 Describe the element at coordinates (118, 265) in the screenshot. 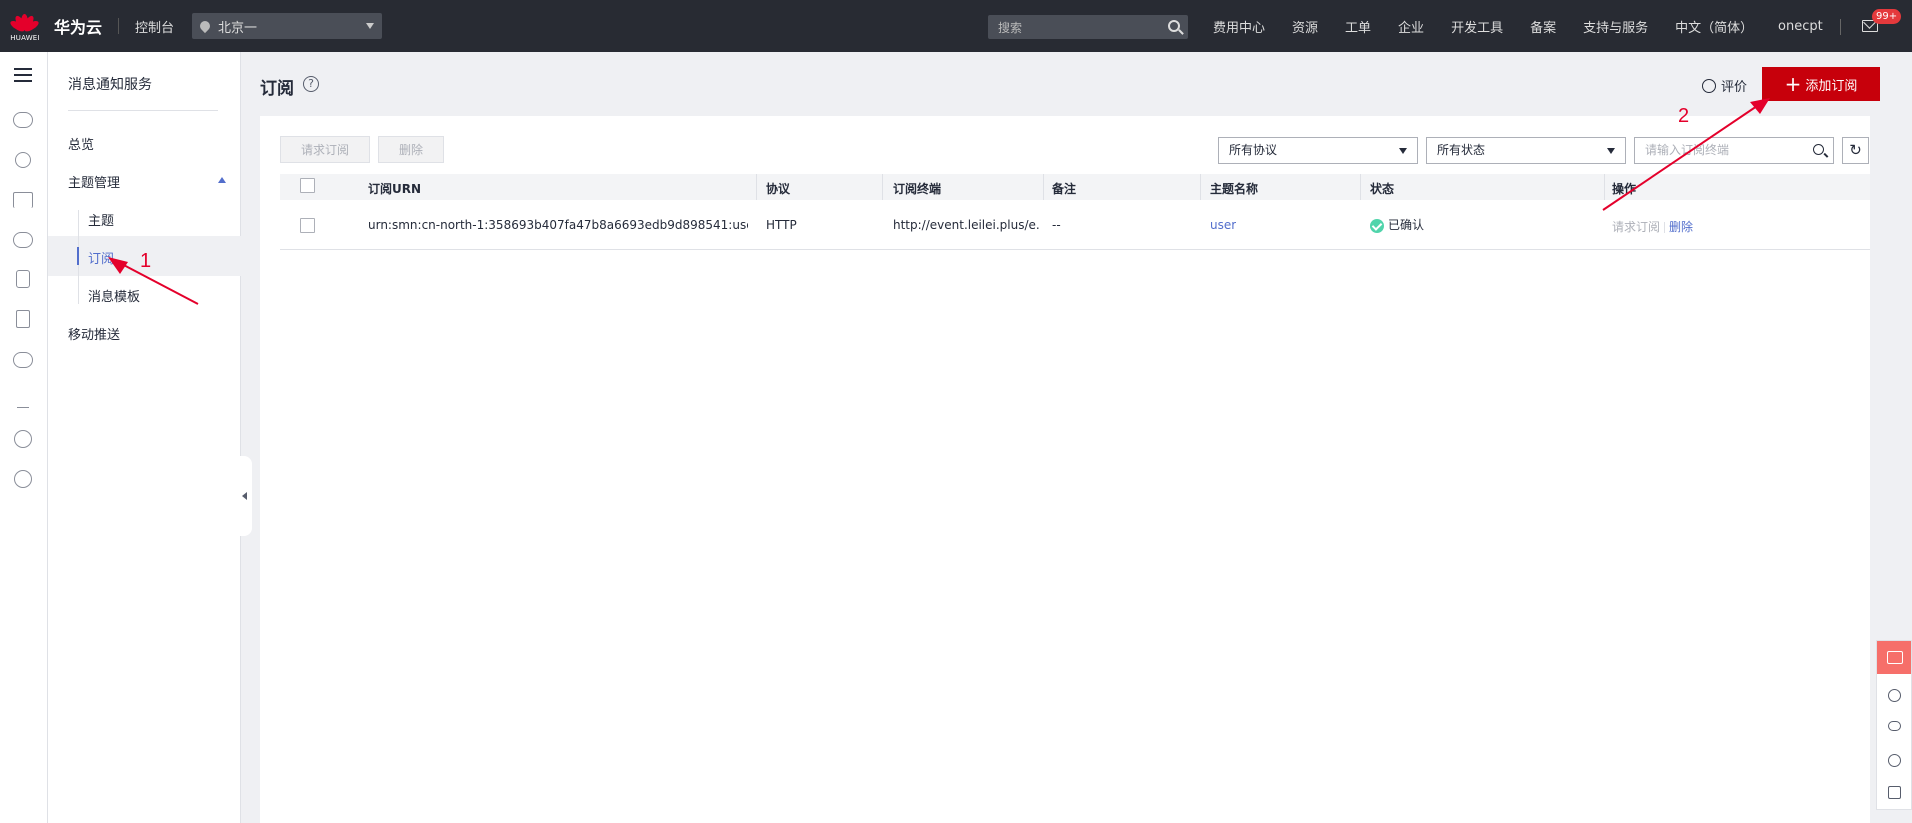

I see `arrow-1-head` at that location.